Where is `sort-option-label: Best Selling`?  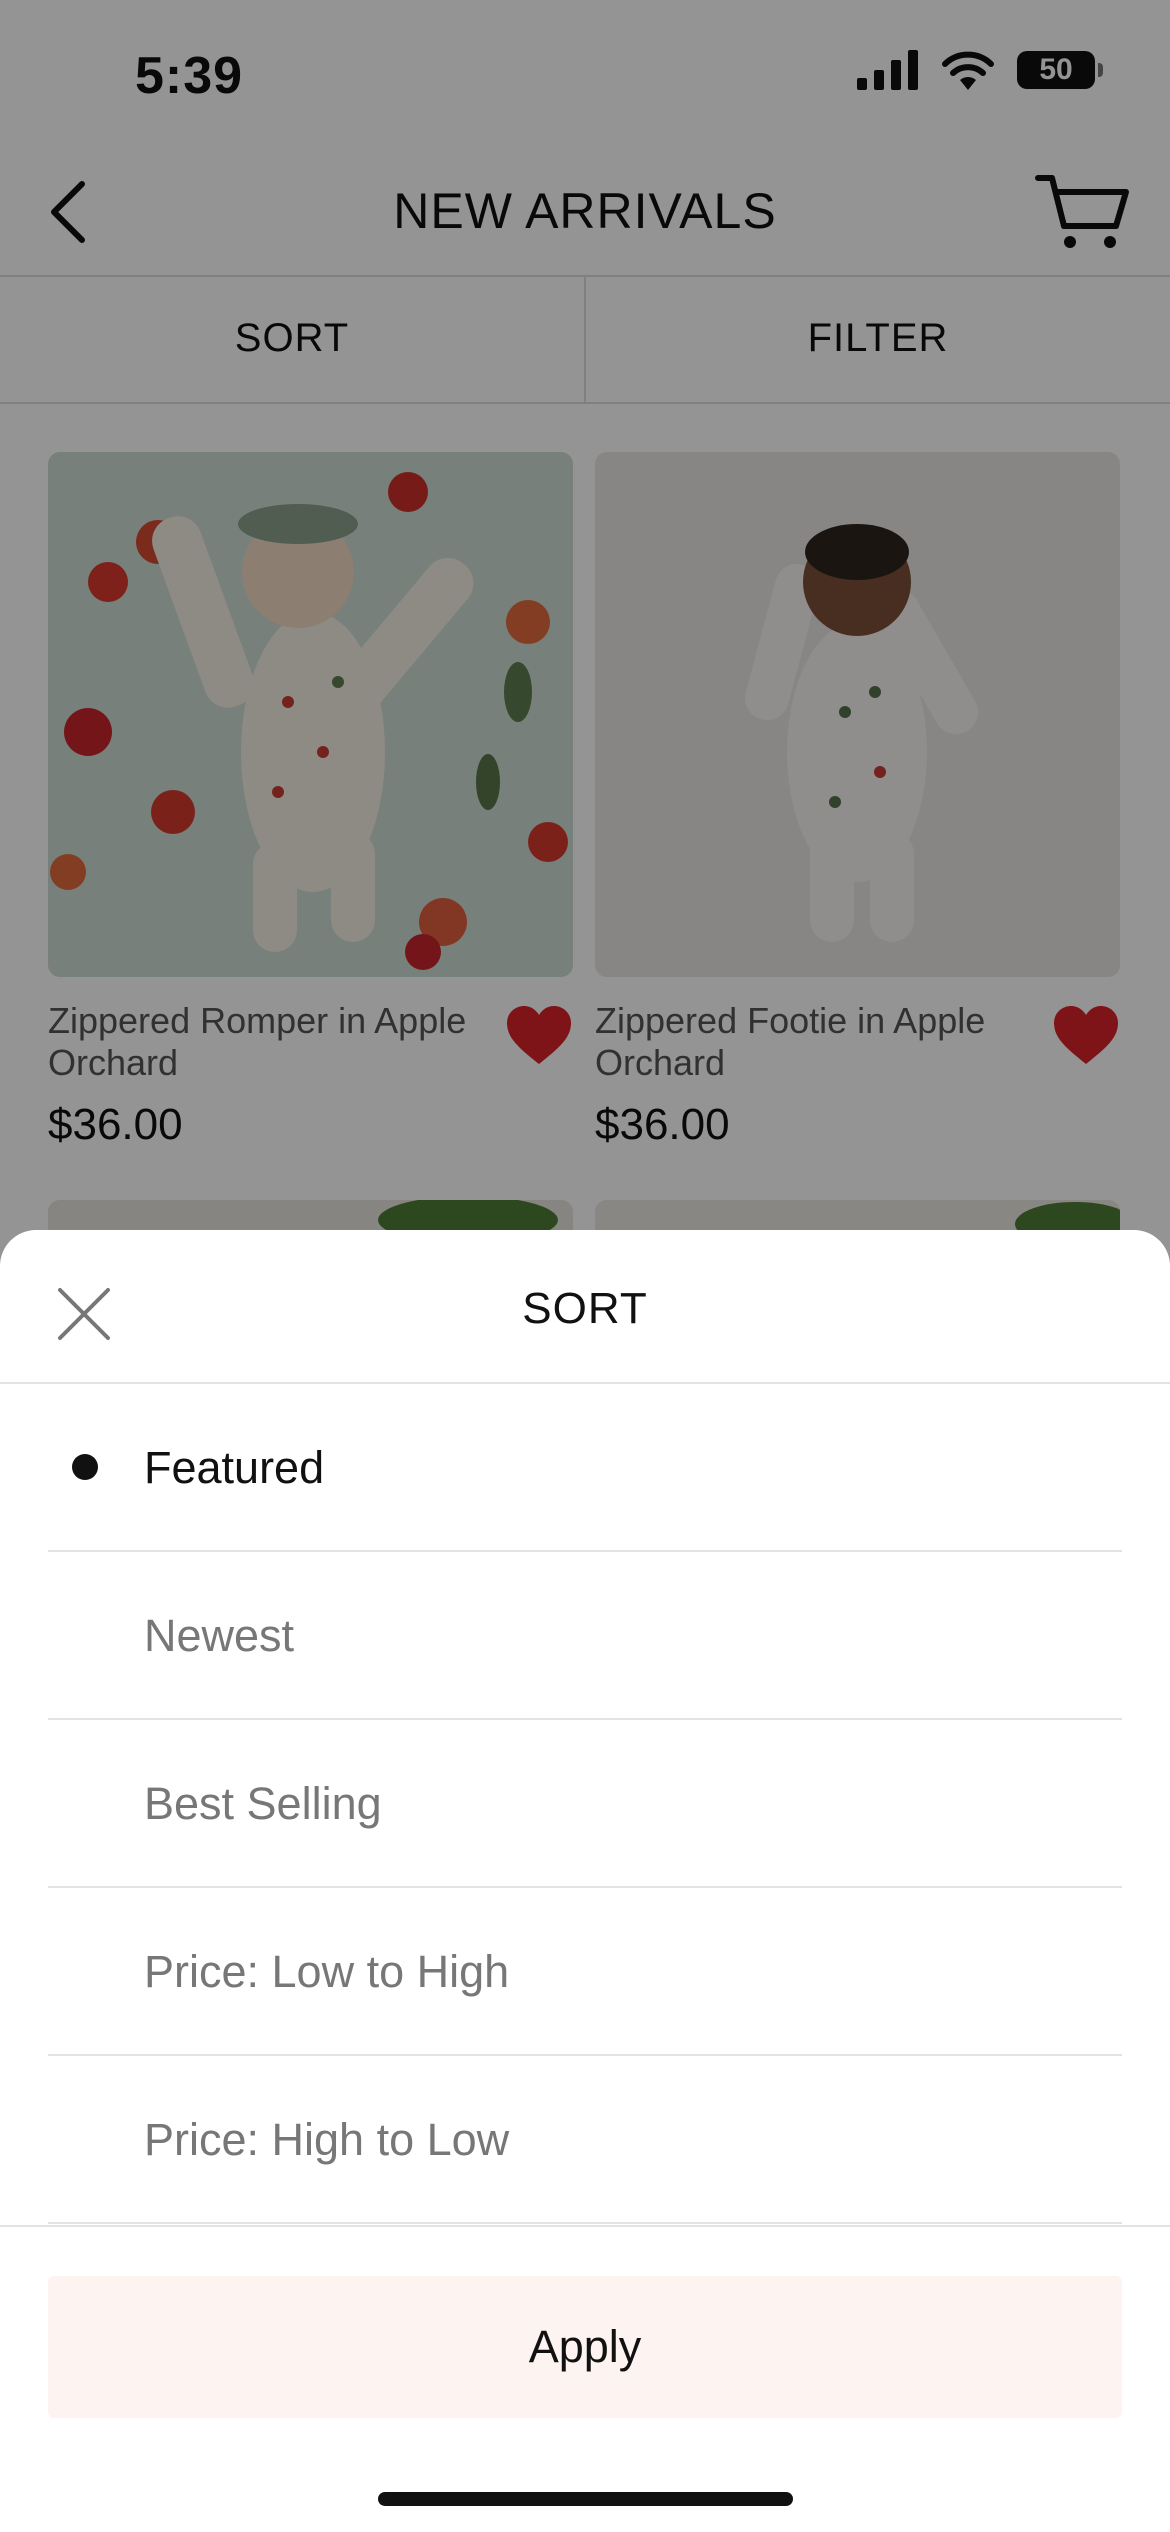
sort-option-label: Best Selling is located at coordinates (263, 1803).